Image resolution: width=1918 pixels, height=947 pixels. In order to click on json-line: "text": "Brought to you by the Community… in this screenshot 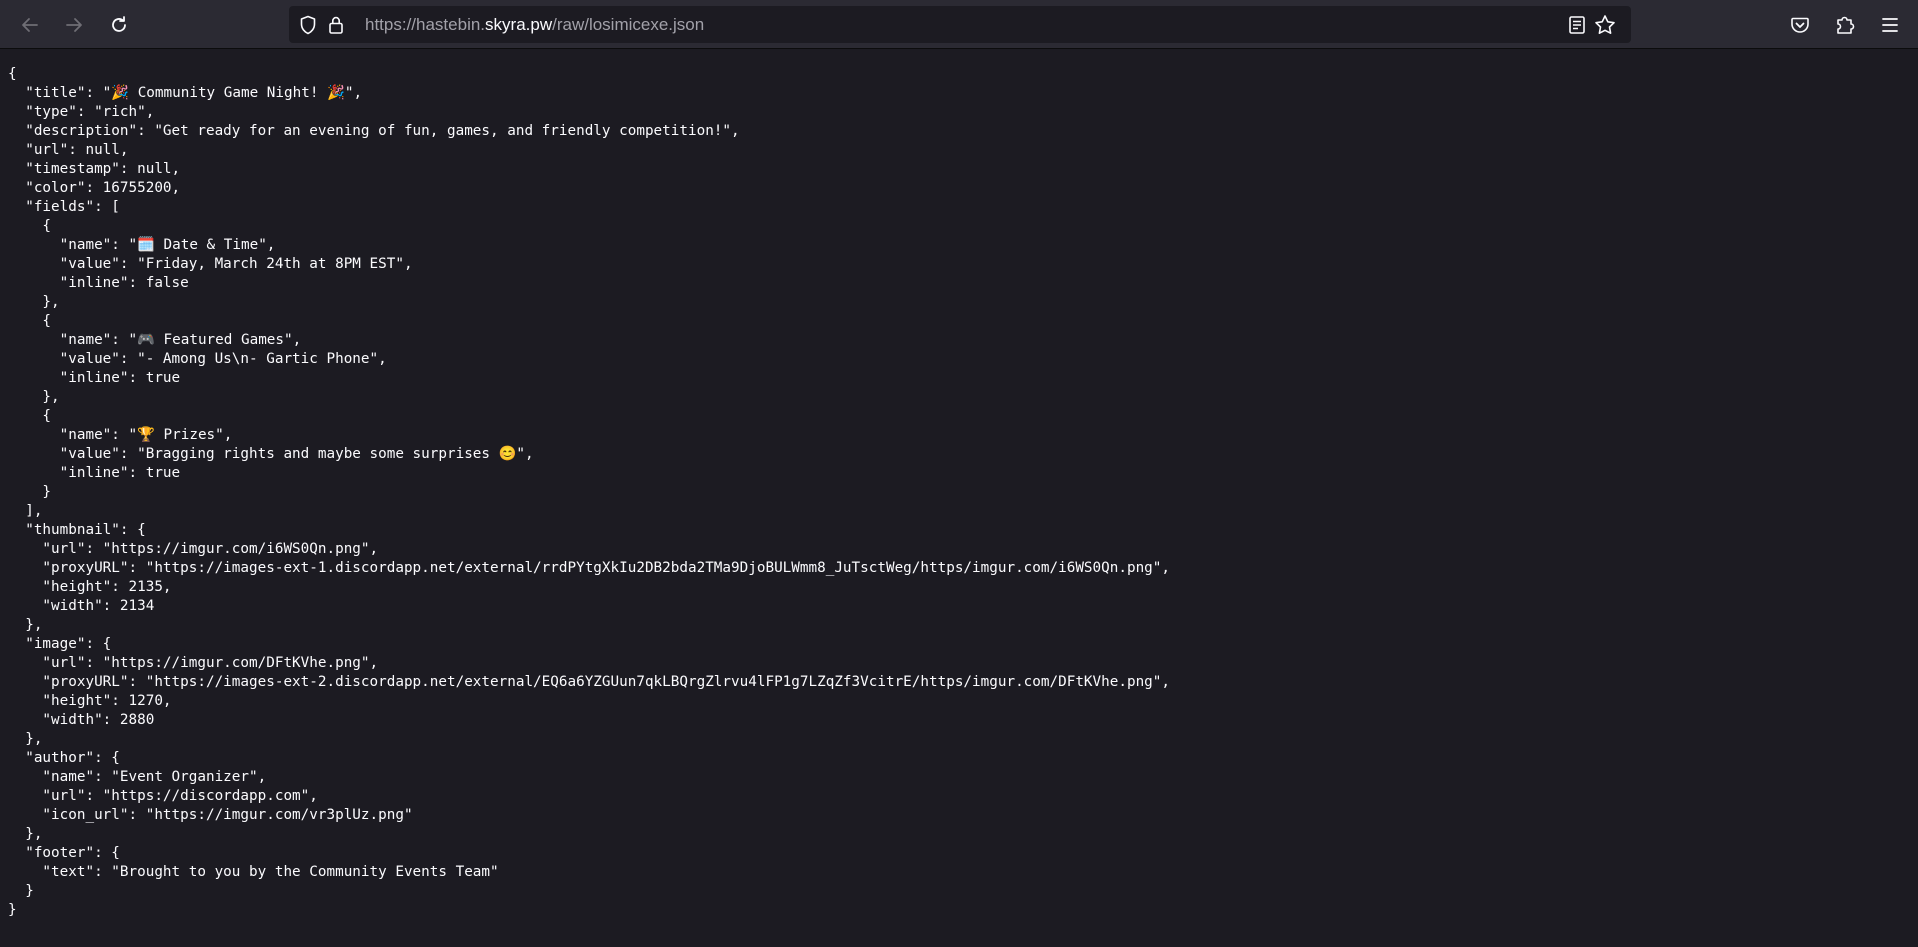, I will do `click(253, 872)`.